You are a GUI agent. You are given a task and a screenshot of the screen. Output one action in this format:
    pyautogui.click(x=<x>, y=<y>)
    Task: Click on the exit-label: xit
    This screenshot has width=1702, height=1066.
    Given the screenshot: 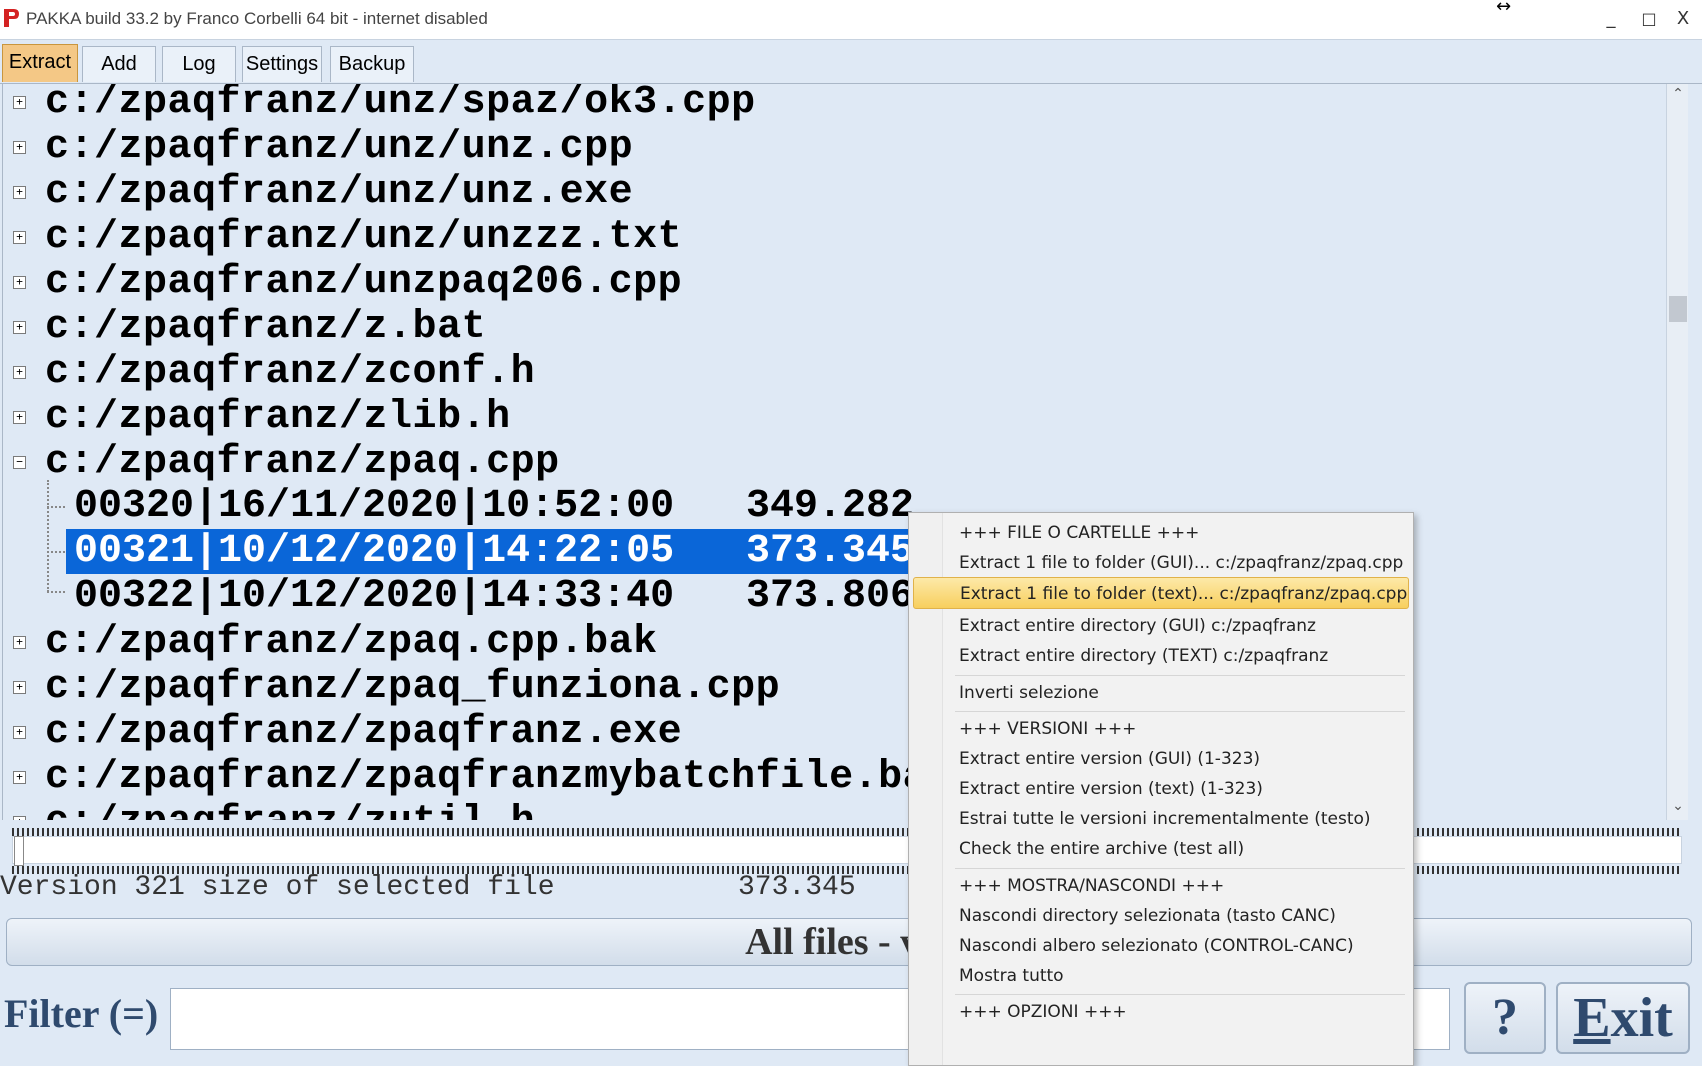 What is the action you would take?
    pyautogui.click(x=1641, y=1018)
    